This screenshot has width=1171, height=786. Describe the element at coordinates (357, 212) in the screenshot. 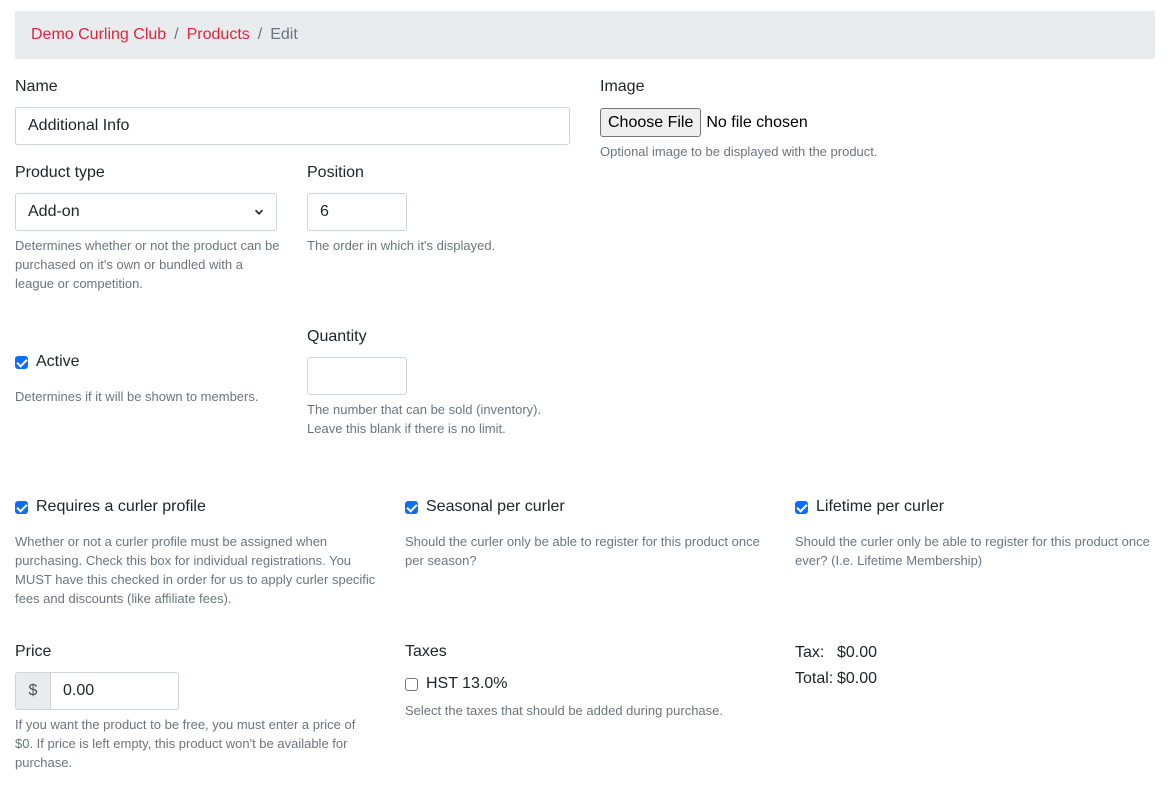

I see `position-input: 6` at that location.